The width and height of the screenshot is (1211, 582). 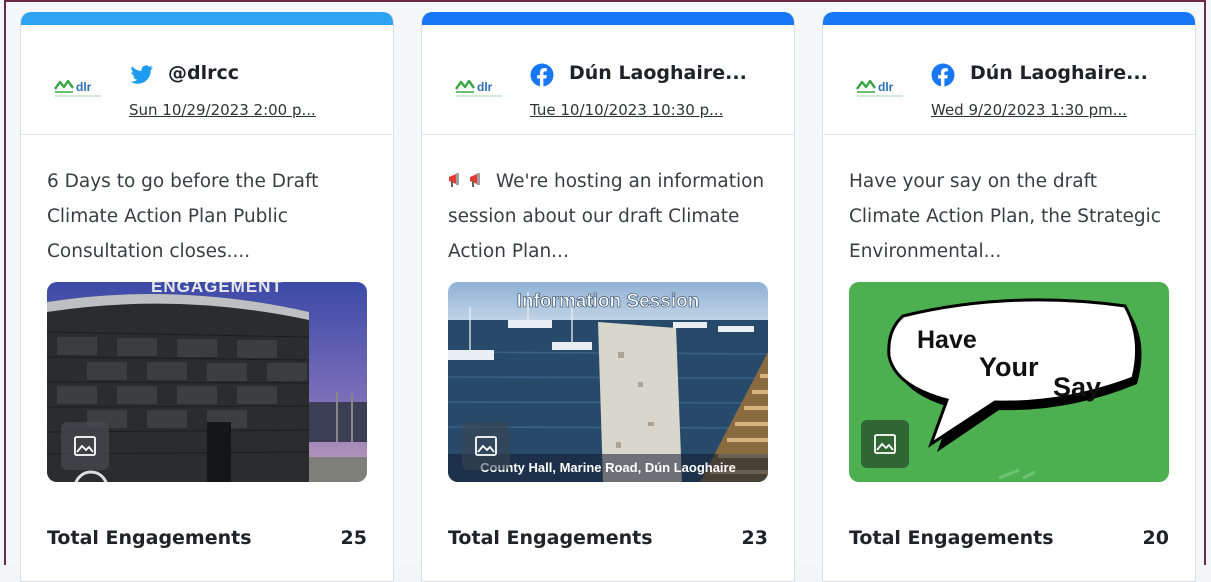 I want to click on total-engagements-value: 23, so click(x=754, y=538).